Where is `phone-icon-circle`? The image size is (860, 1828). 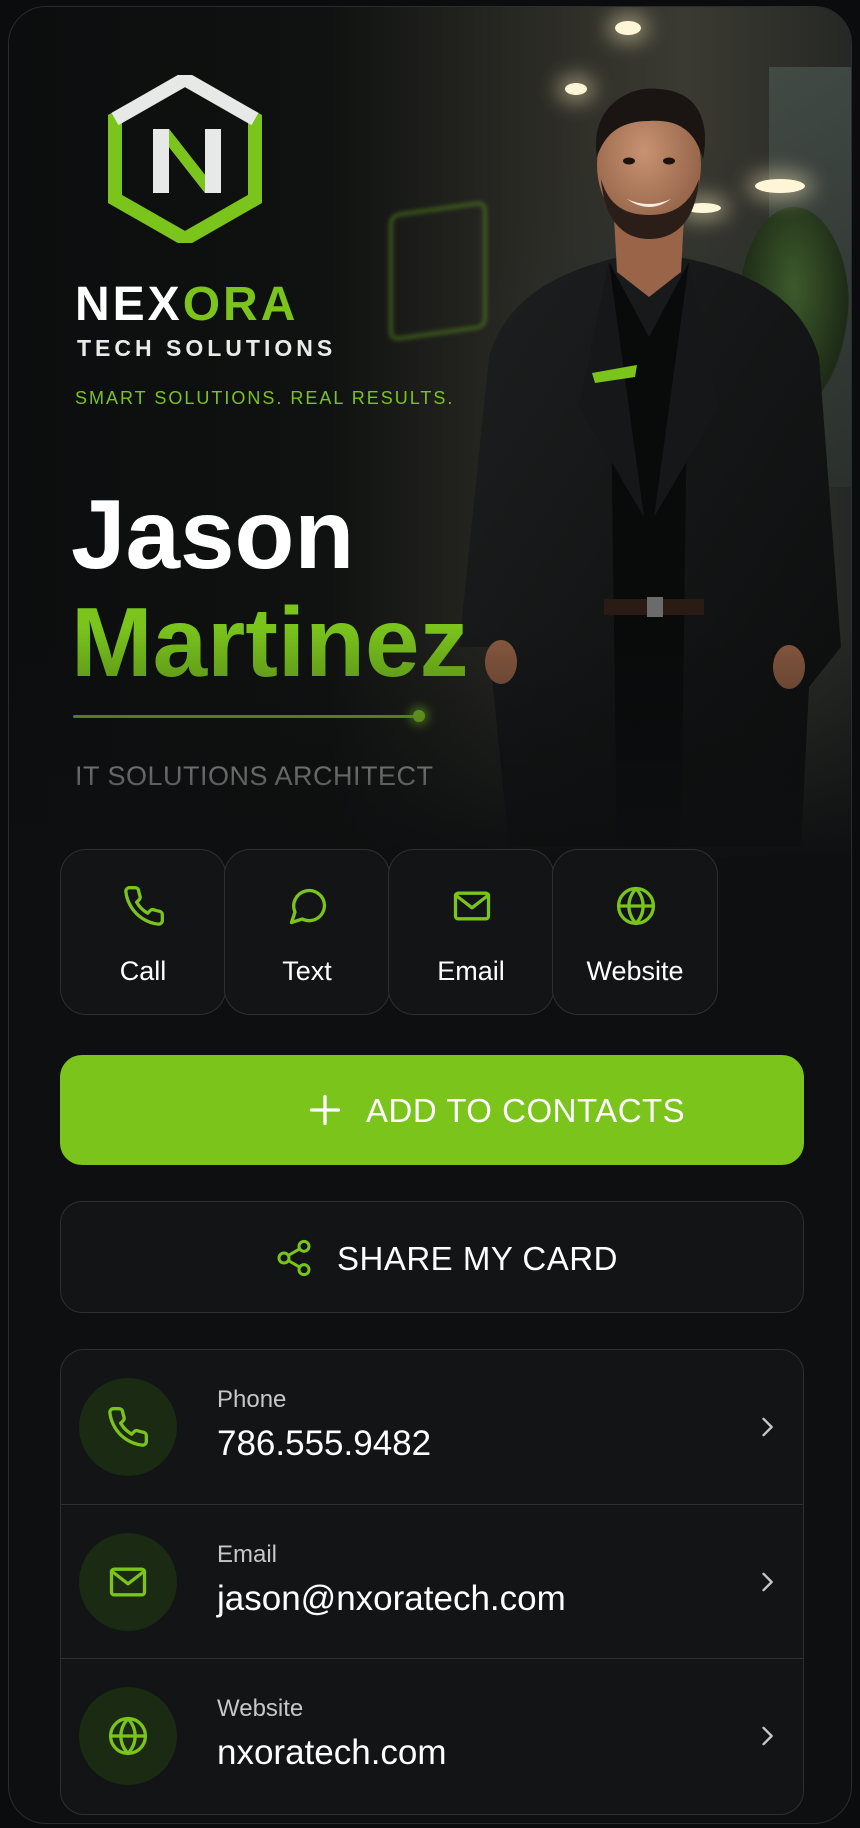
phone-icon-circle is located at coordinates (128, 1427).